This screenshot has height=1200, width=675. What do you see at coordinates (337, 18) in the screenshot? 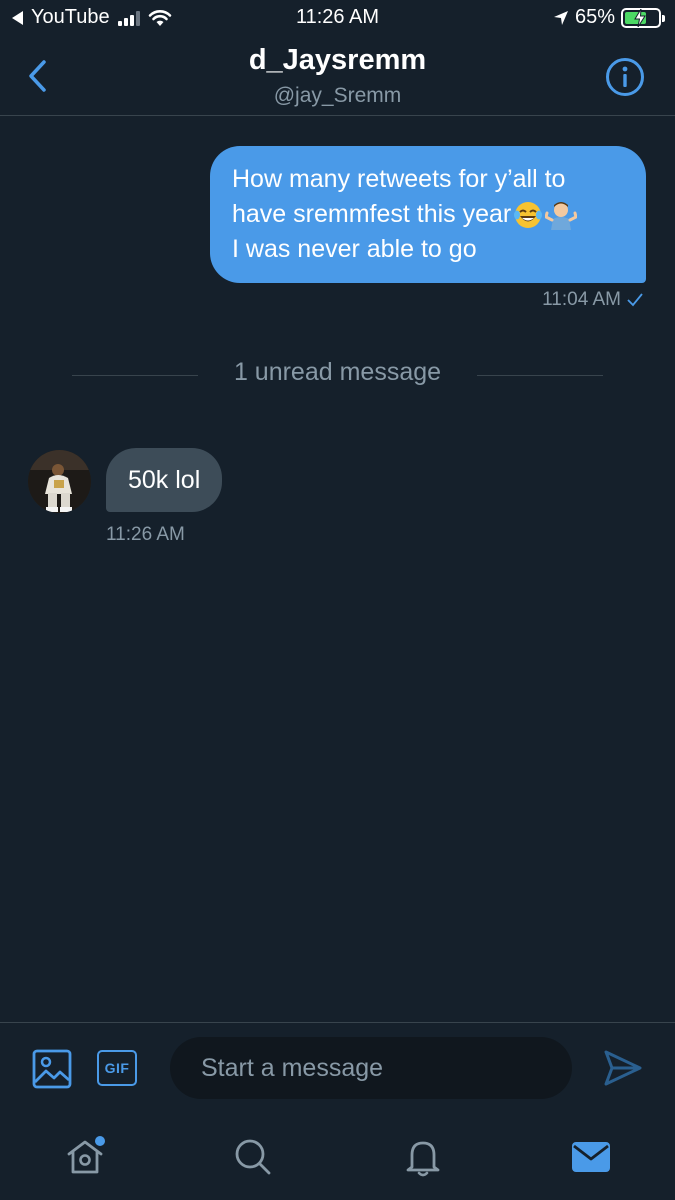
I see `status-bar: YouTube 11:26 AM 65%` at bounding box center [337, 18].